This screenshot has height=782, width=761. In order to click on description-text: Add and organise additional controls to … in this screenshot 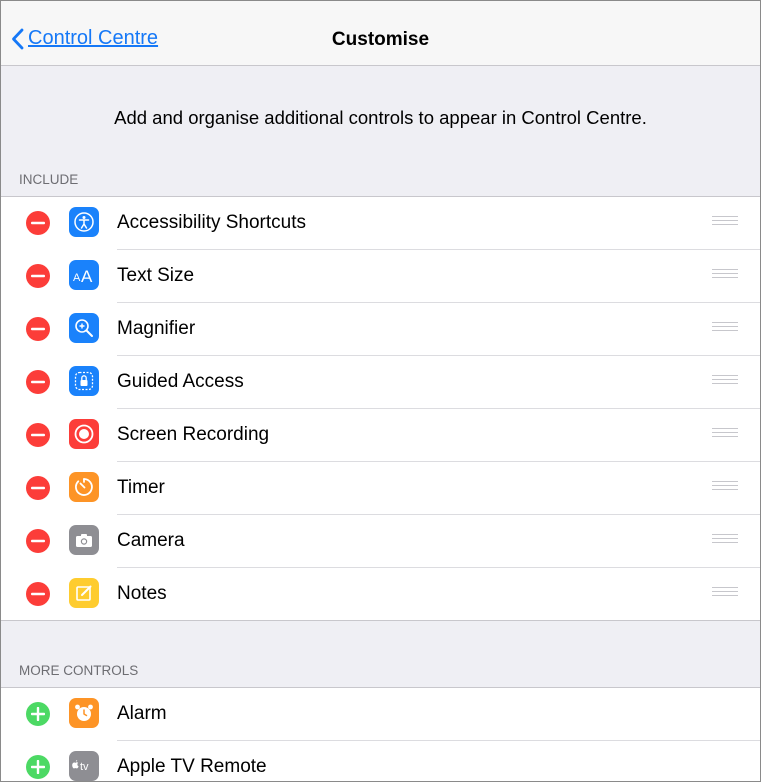, I will do `click(380, 117)`.